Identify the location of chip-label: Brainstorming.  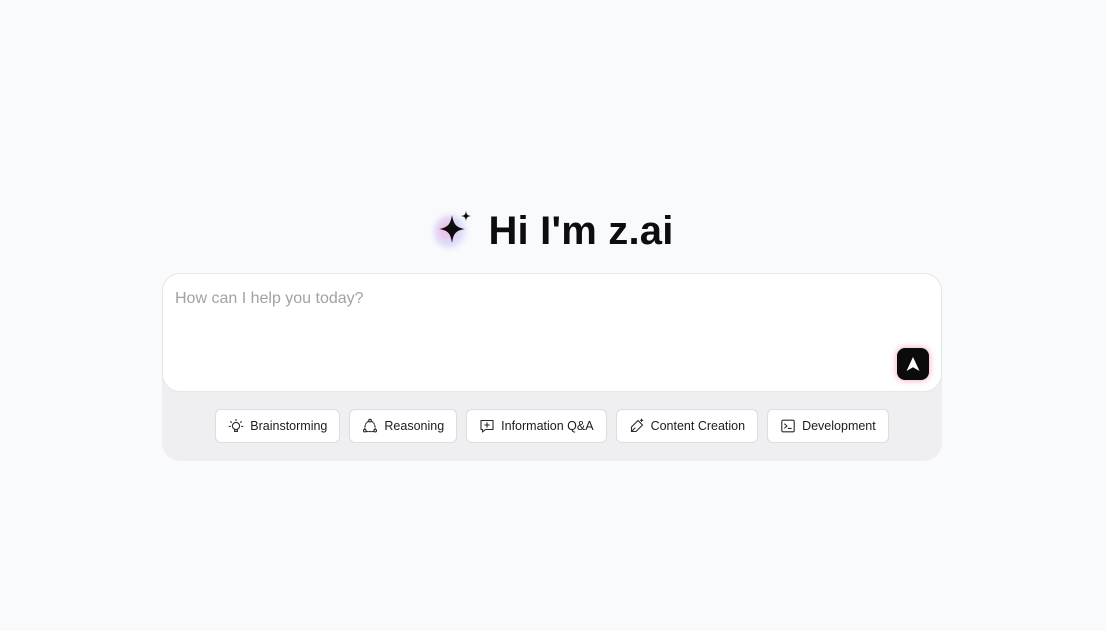
(289, 426).